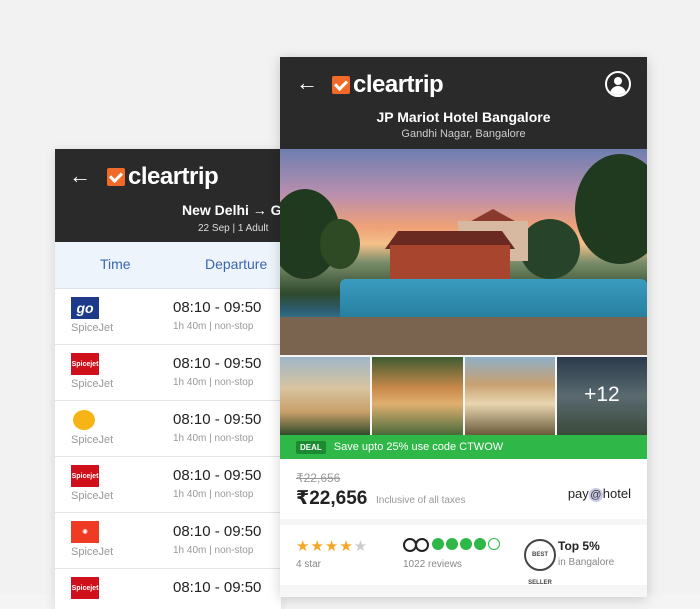  What do you see at coordinates (432, 564) in the screenshot?
I see `reviews-count: 1022 reviews` at bounding box center [432, 564].